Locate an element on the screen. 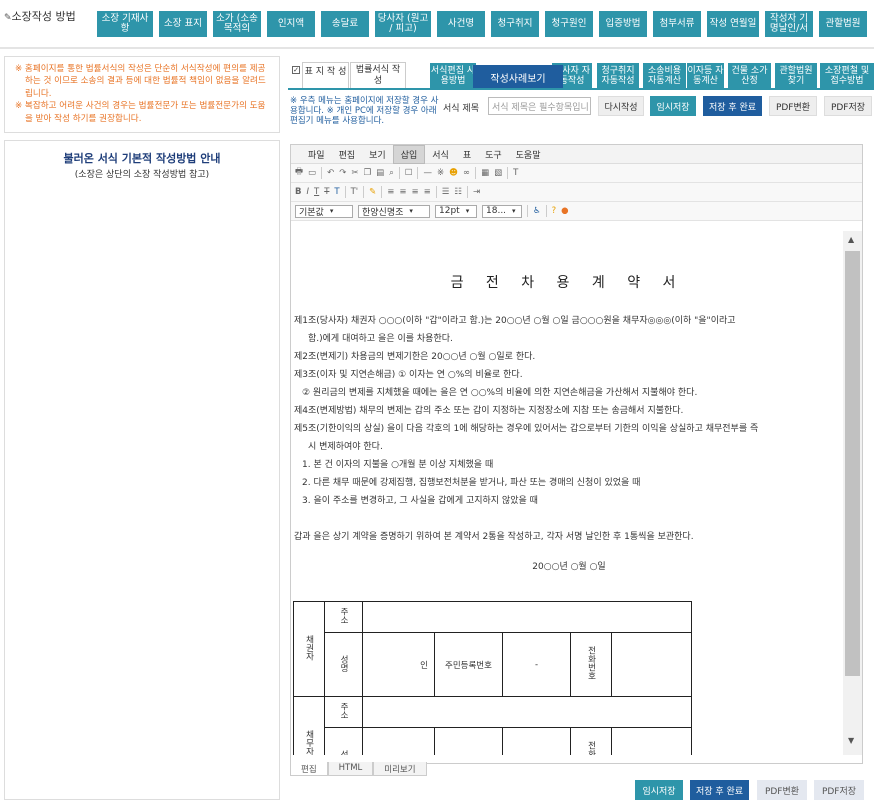 Image resolution: width=874 pixels, height=807 pixels. font-select: 한양신명조 is located at coordinates (394, 211).